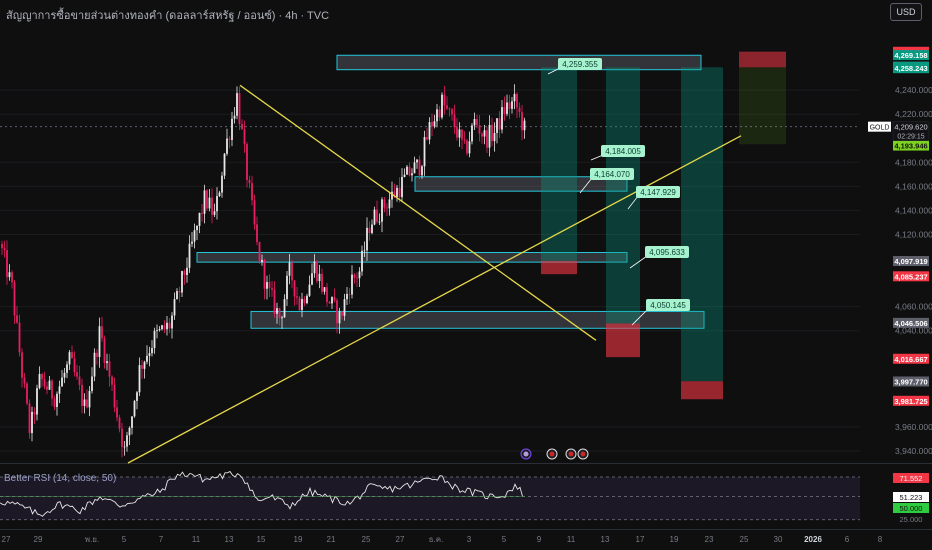 This screenshot has height=550, width=932. Describe the element at coordinates (298, 539) in the screenshot. I see `time-tick-label: 19` at that location.